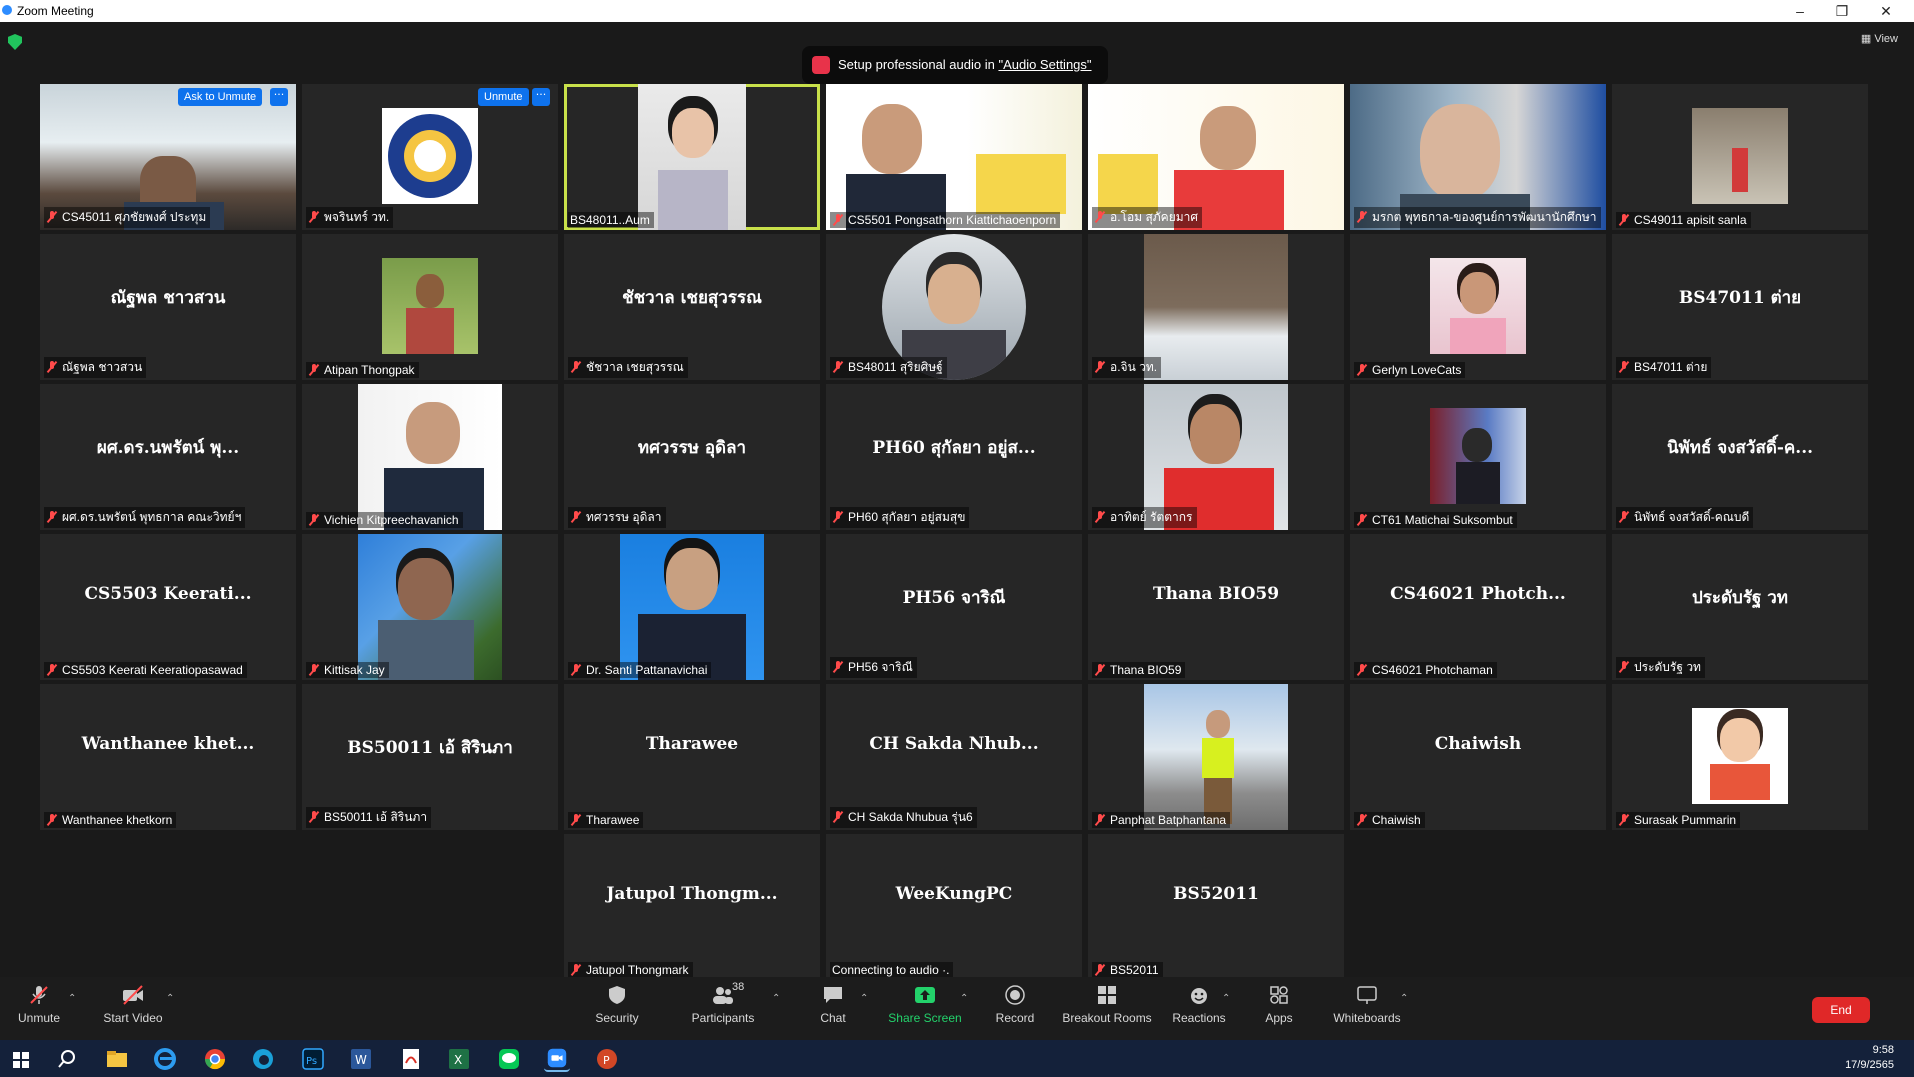  Describe the element at coordinates (117, 1059) in the screenshot. I see `file-explorer-icon` at that location.